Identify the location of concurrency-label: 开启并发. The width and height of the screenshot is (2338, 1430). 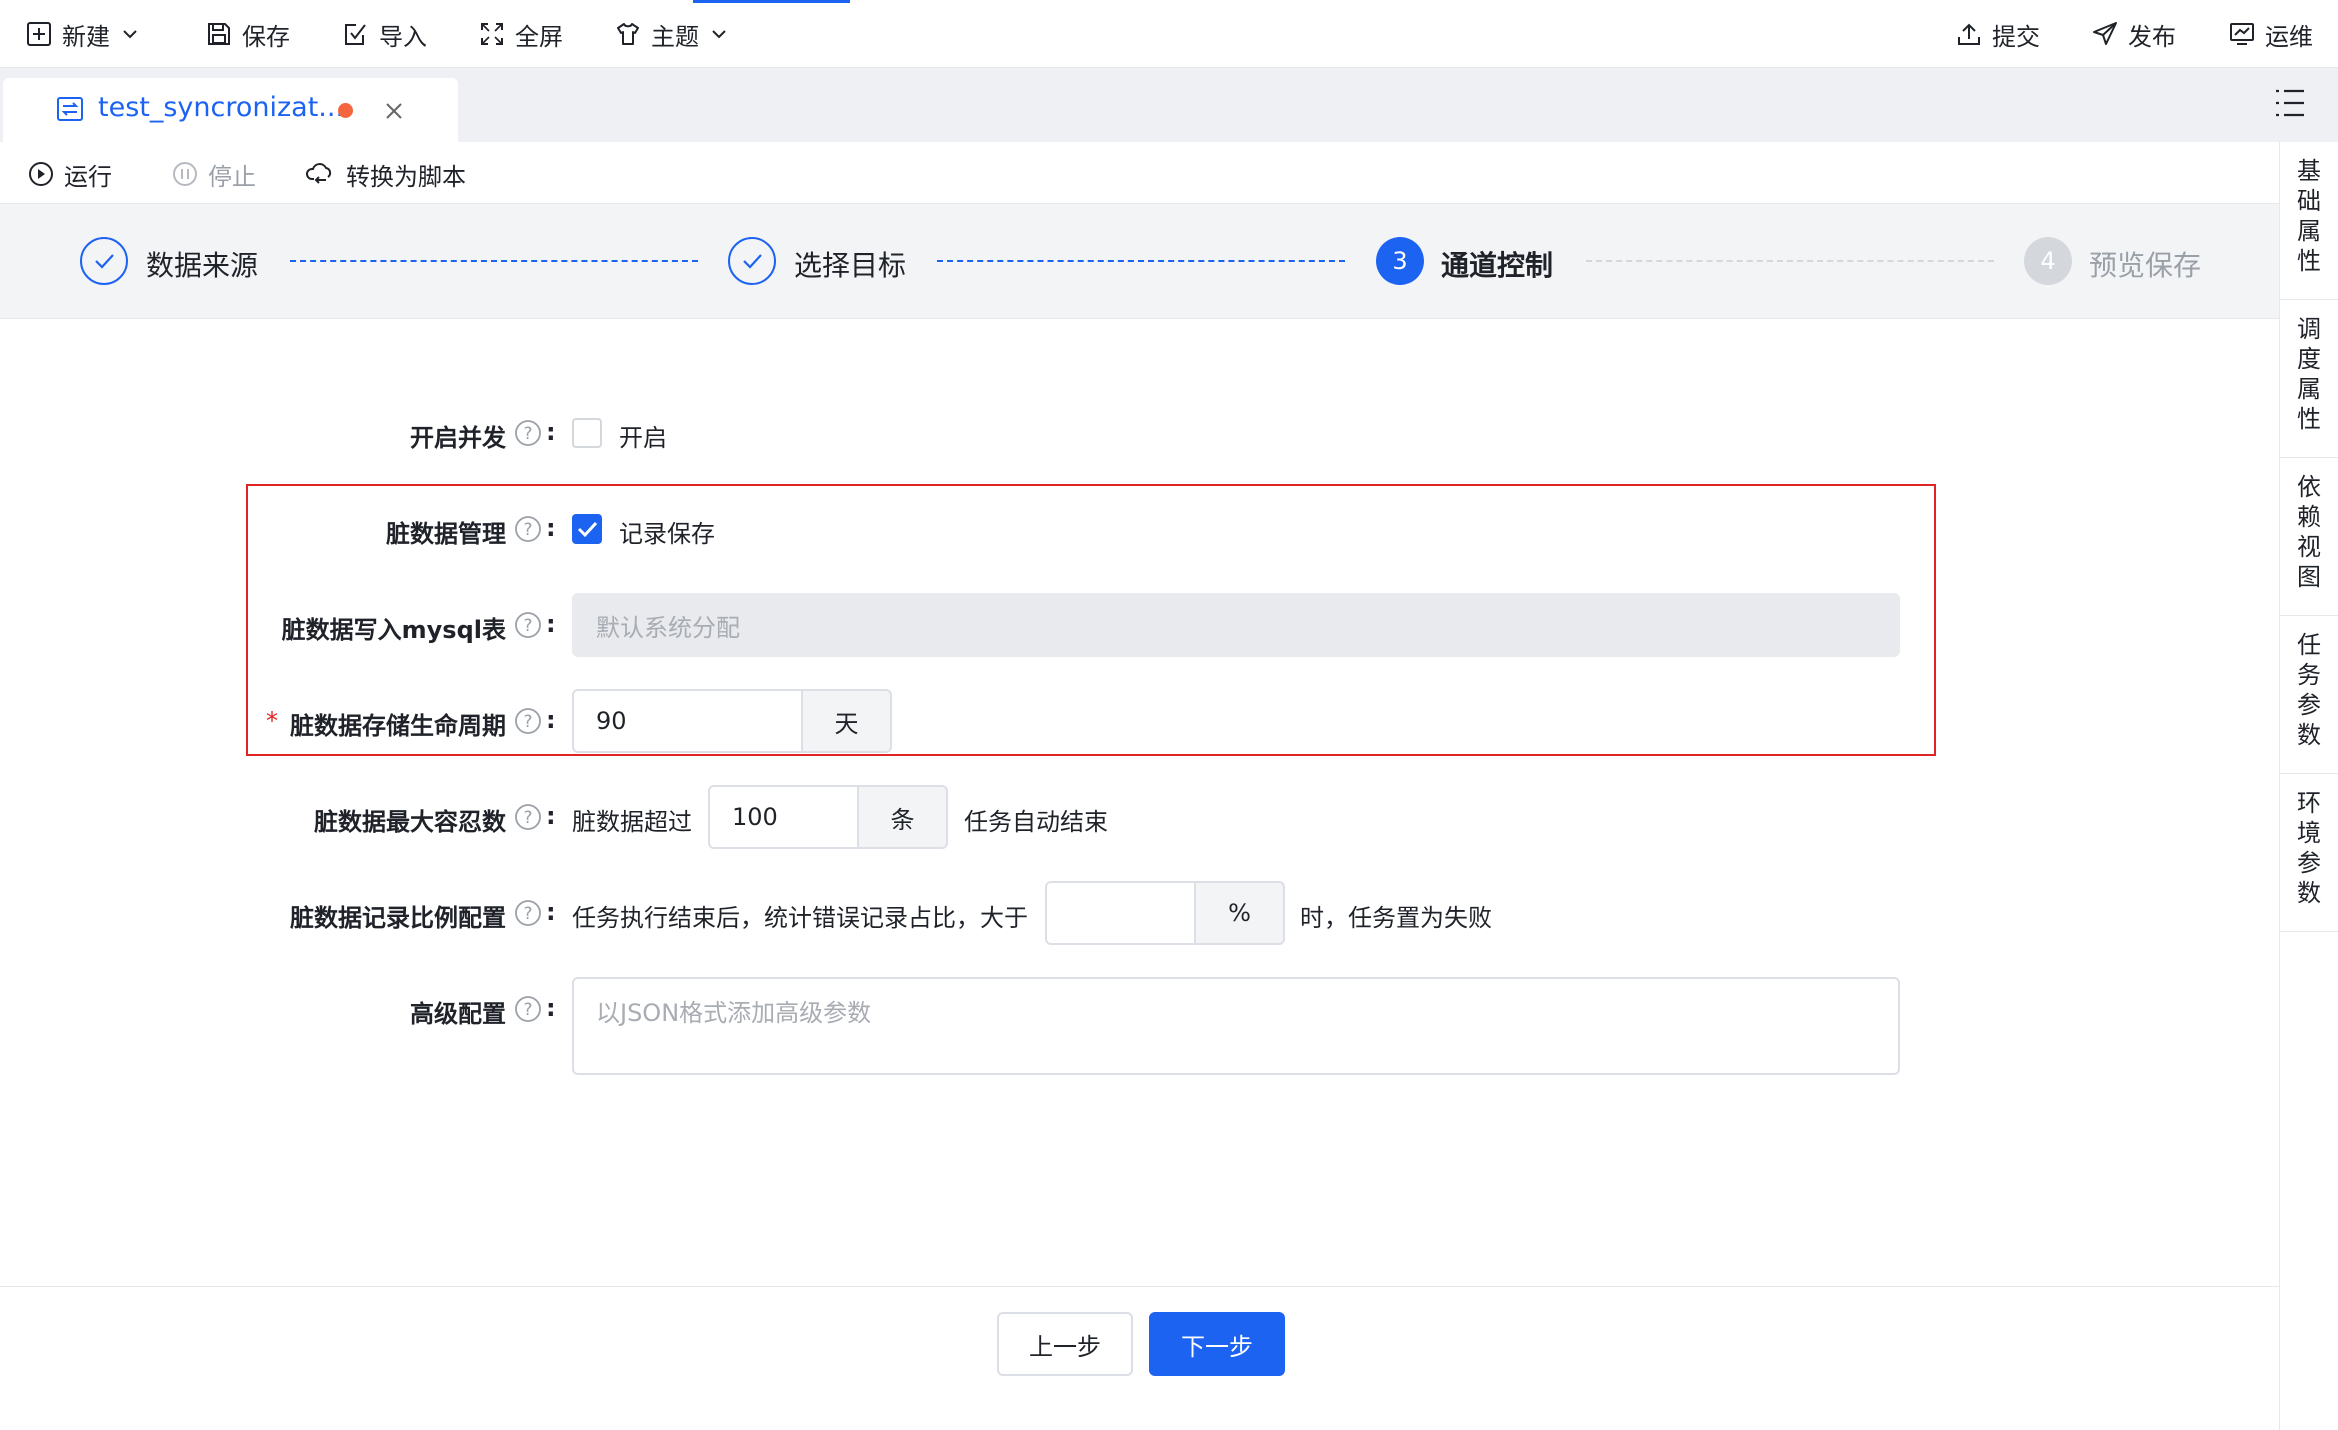
(458, 438).